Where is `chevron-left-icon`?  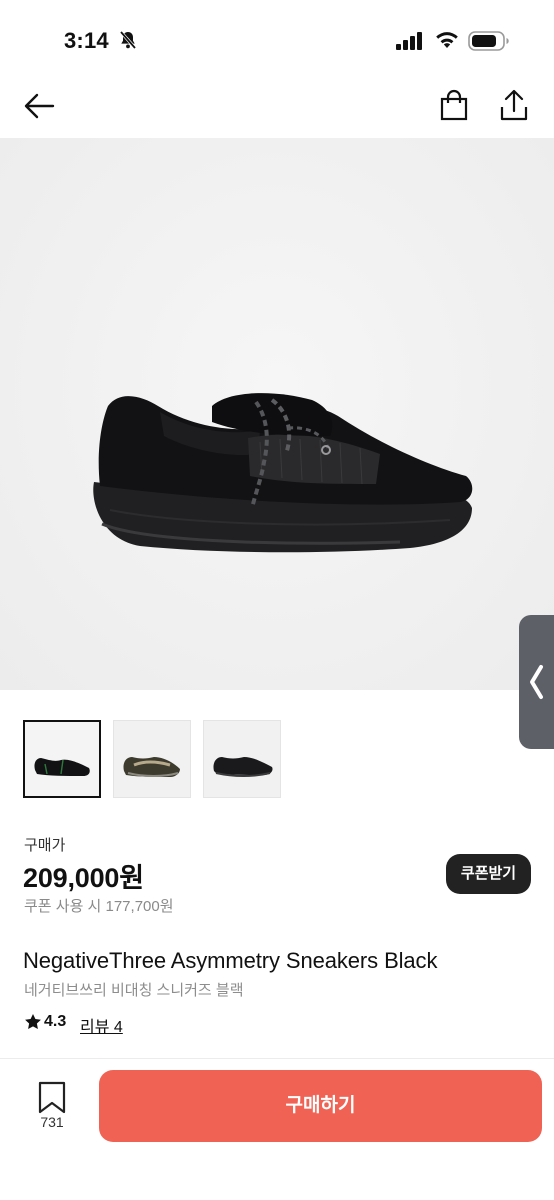
chevron-left-icon is located at coordinates (536, 682).